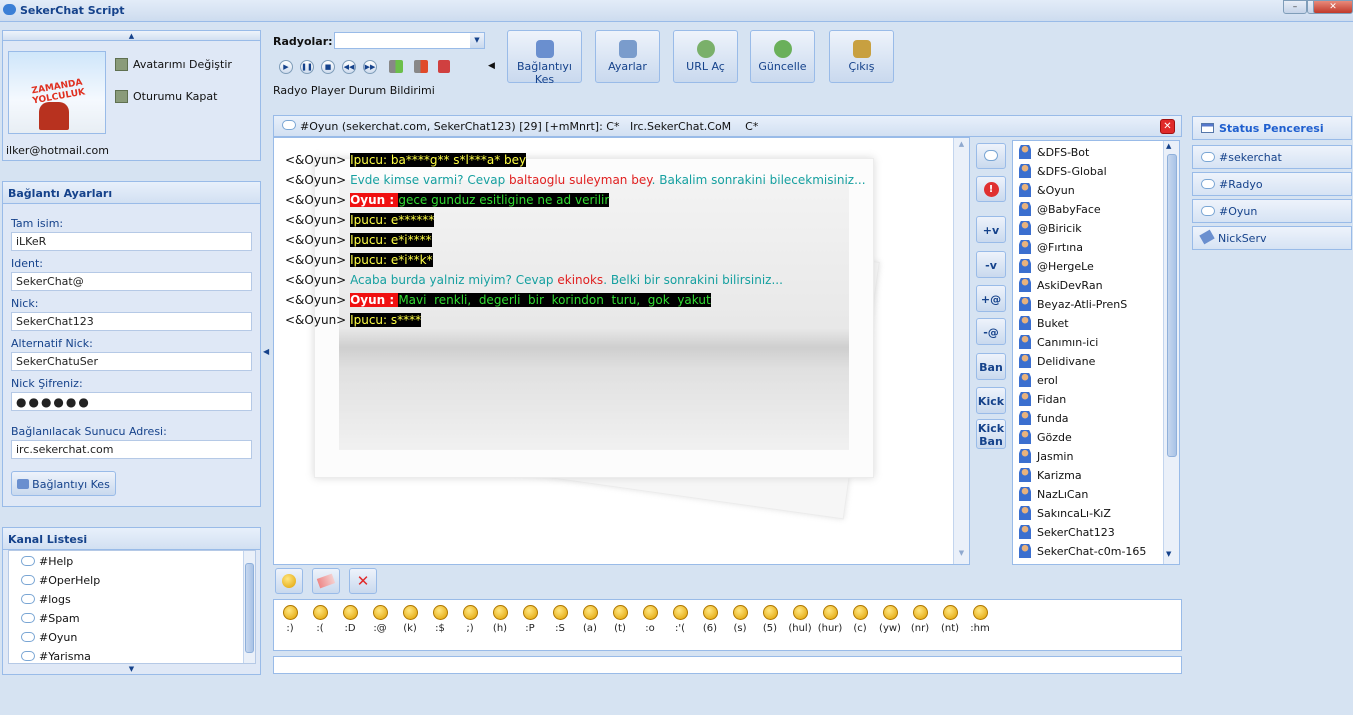 The image size is (1353, 715). I want to click on volume-down-icon, so click(421, 66).